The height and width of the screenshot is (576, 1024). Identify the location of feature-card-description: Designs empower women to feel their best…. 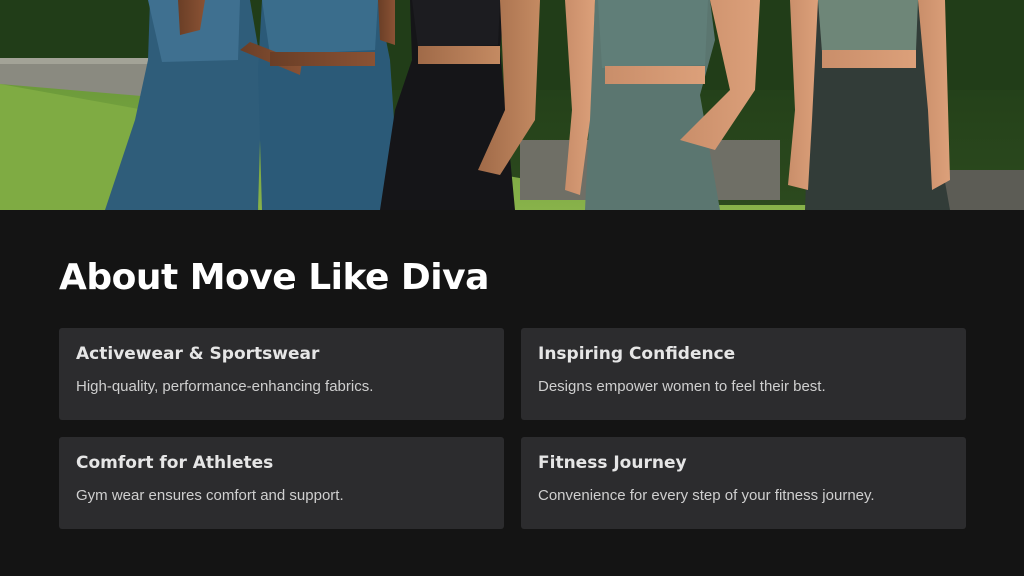
(682, 386).